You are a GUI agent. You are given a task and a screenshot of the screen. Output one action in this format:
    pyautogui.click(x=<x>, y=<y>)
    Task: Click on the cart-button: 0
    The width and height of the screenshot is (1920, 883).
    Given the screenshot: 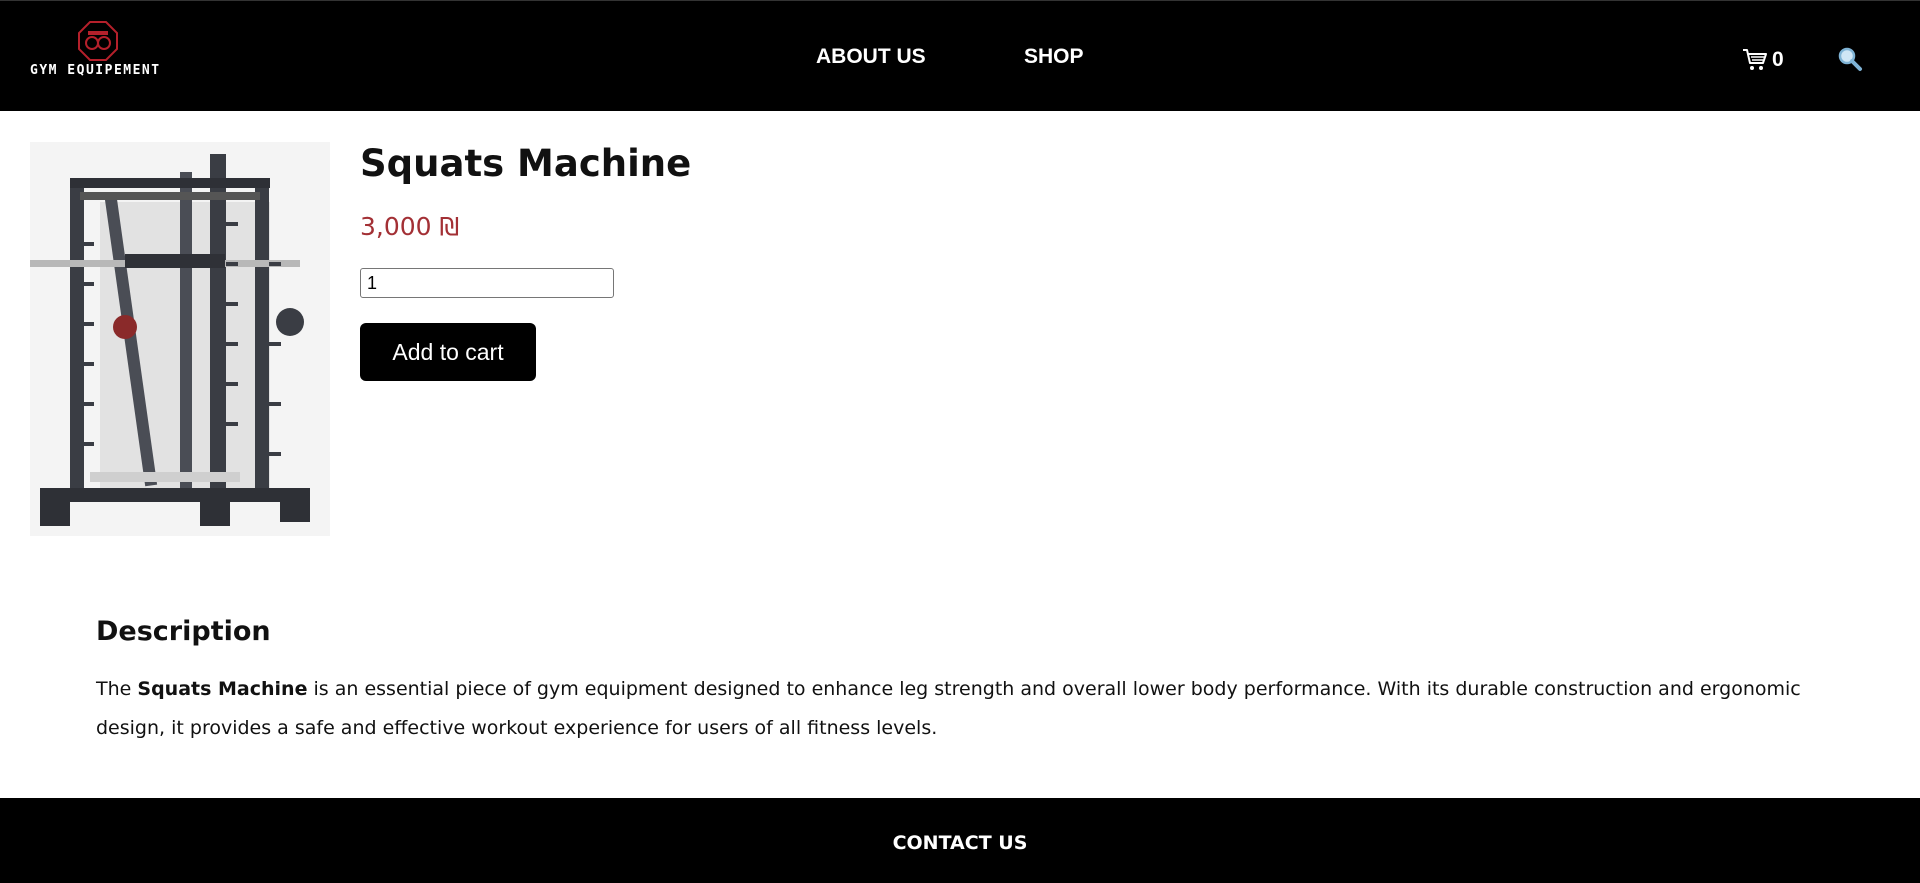 What is the action you would take?
    pyautogui.click(x=1763, y=60)
    